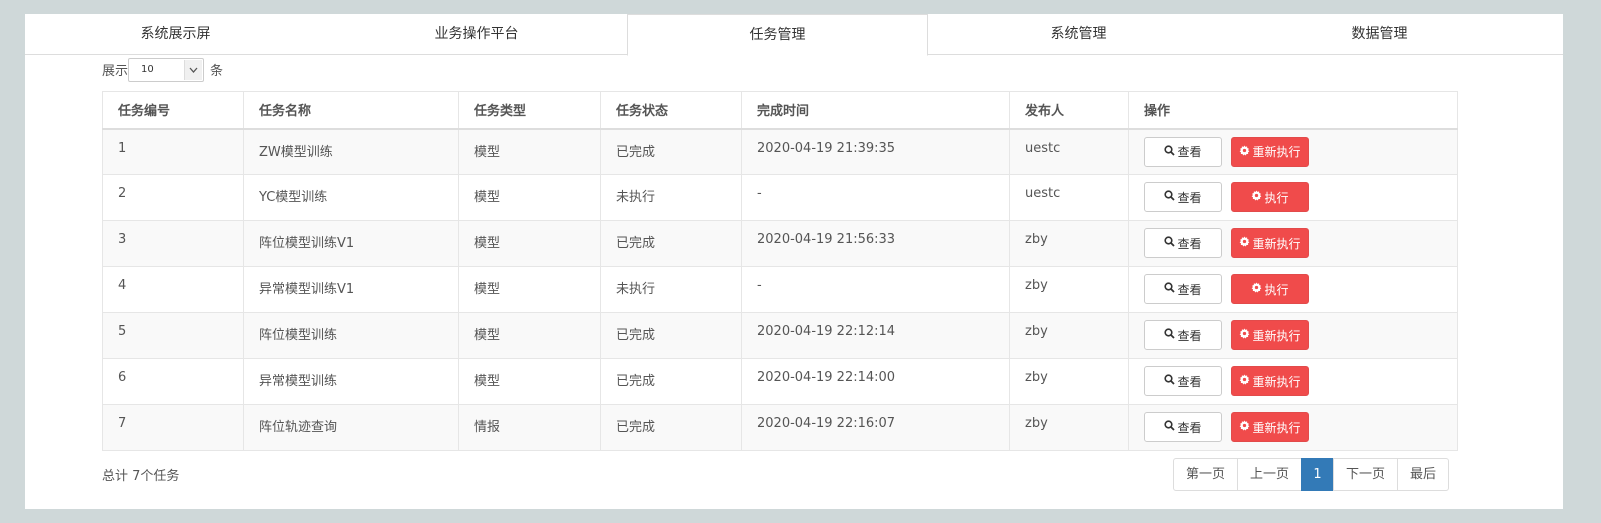 The height and width of the screenshot is (523, 1601). I want to click on cell-task-id: 3, so click(173, 243).